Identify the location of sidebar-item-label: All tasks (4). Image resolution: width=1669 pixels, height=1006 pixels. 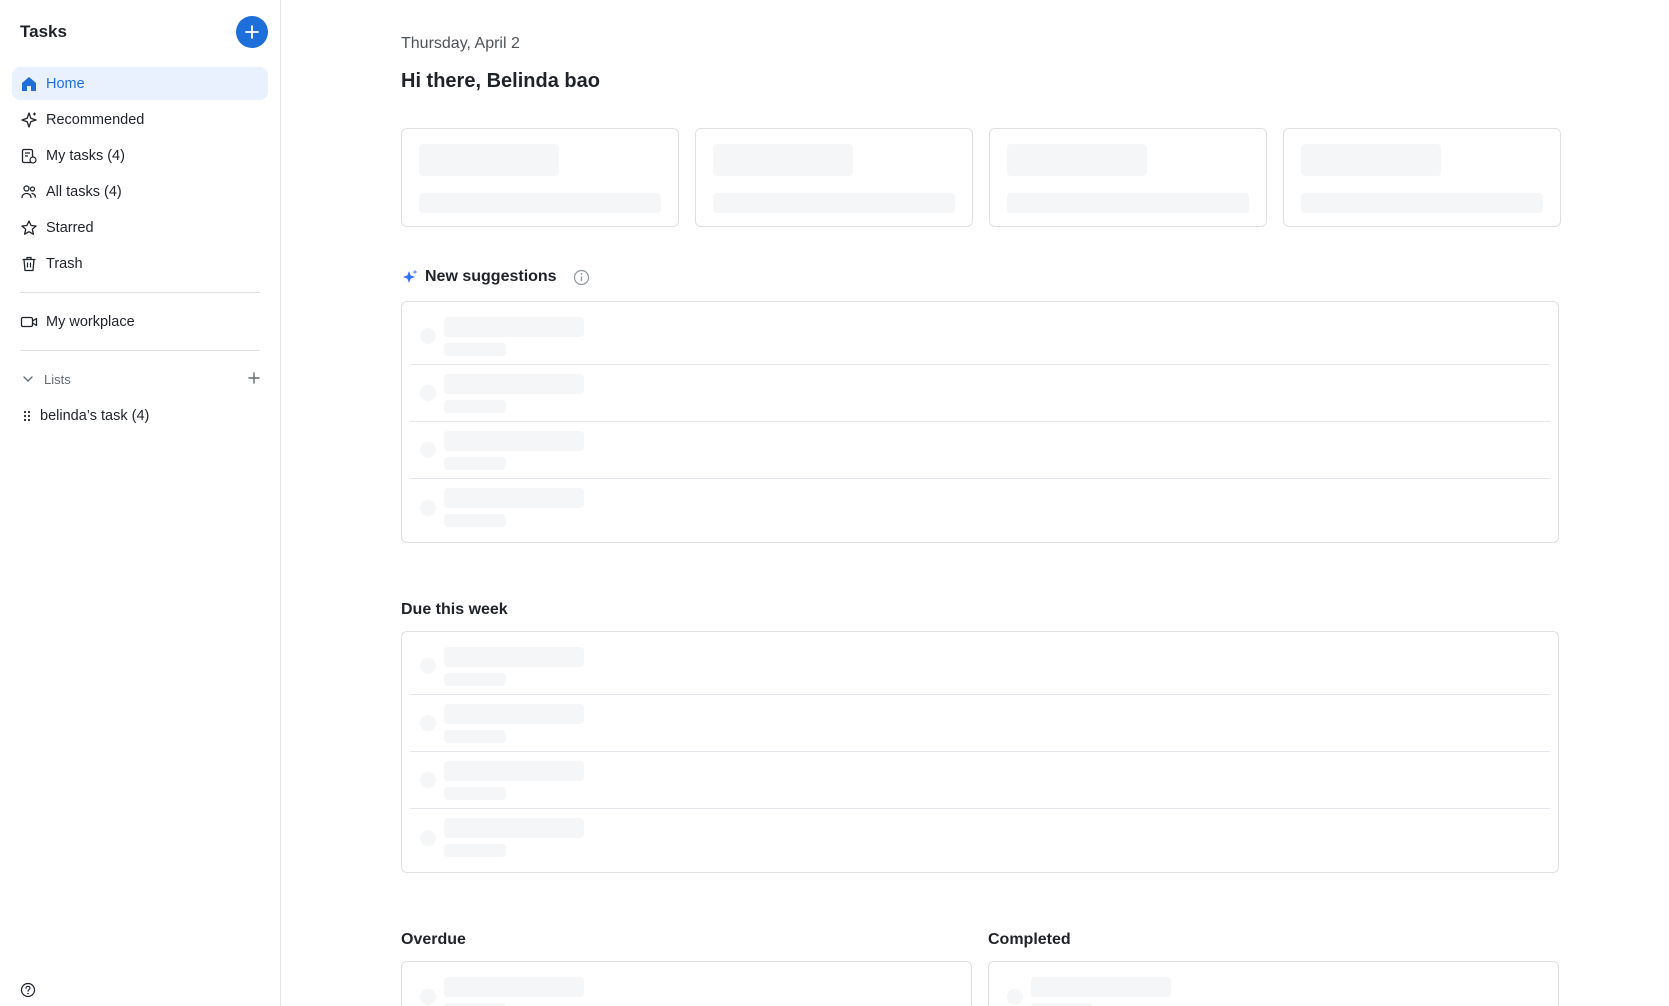
(84, 191).